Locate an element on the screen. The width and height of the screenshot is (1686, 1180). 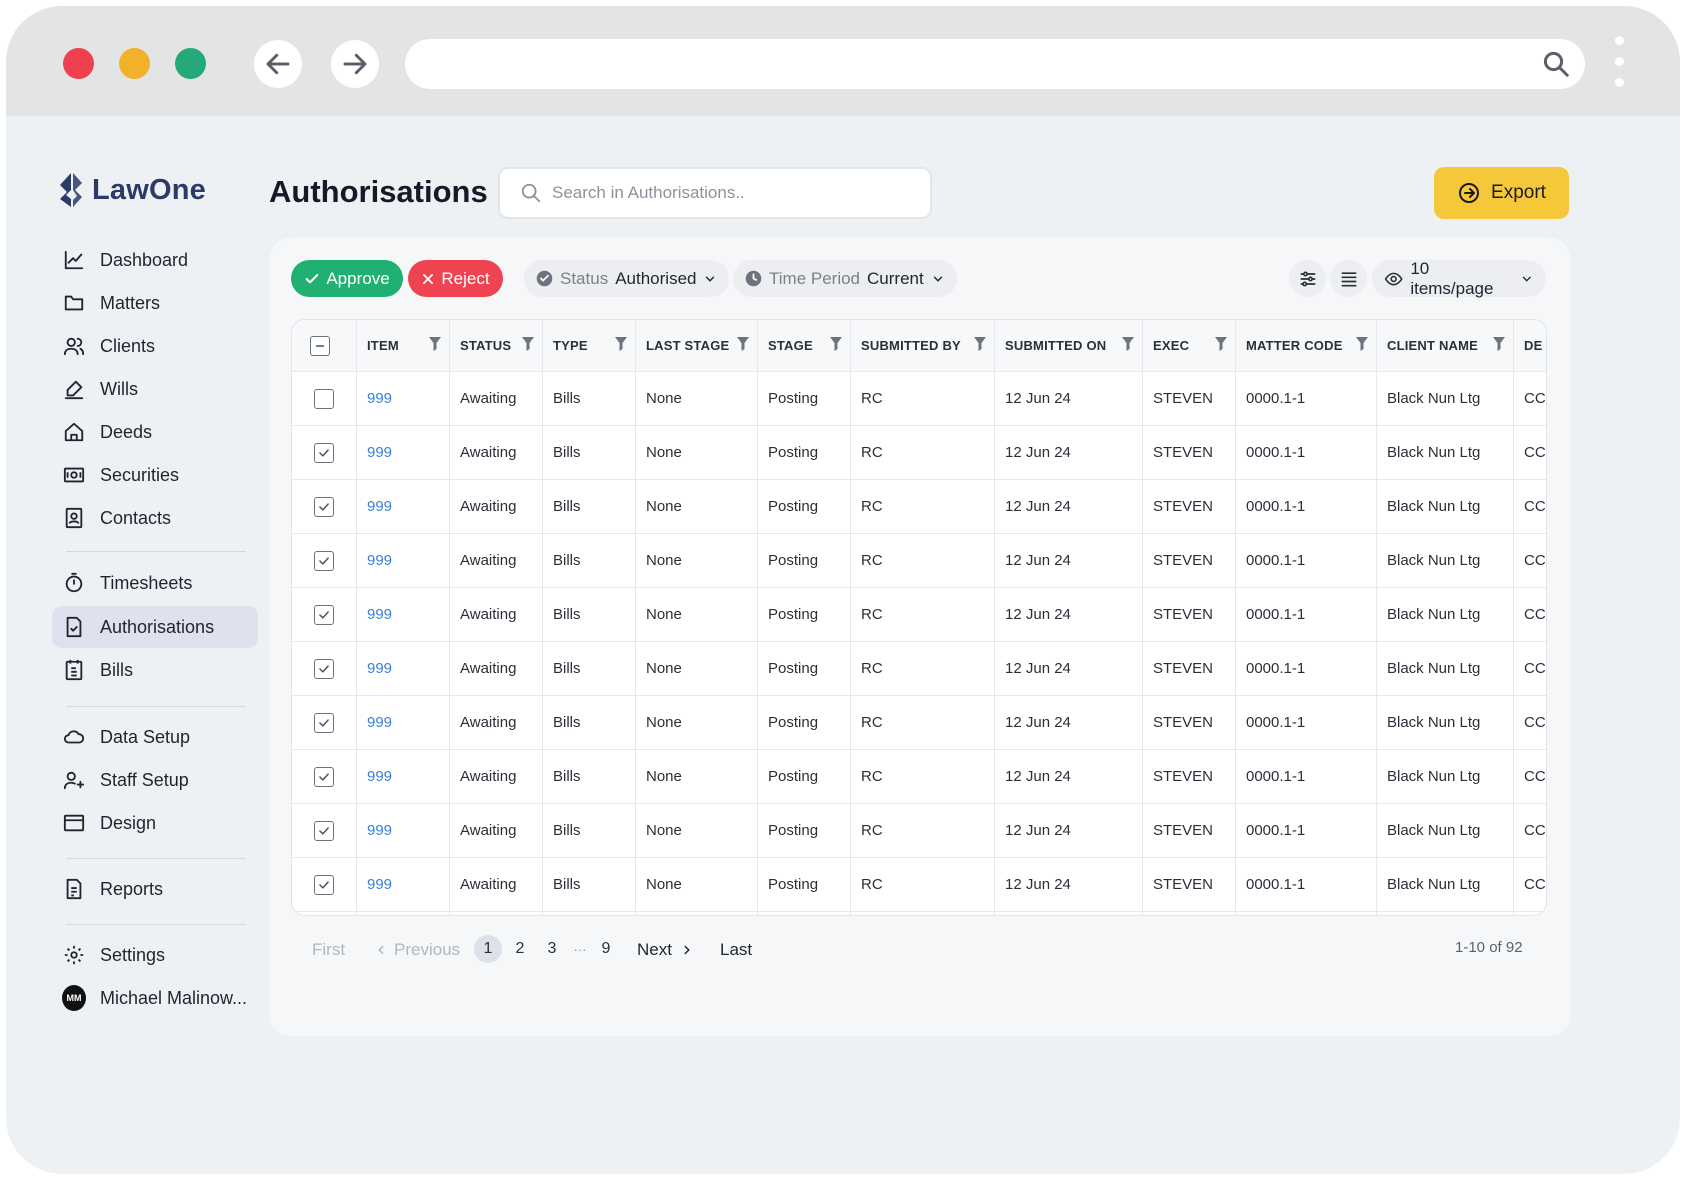
sidebar-item-clients: Clients is located at coordinates (155, 346).